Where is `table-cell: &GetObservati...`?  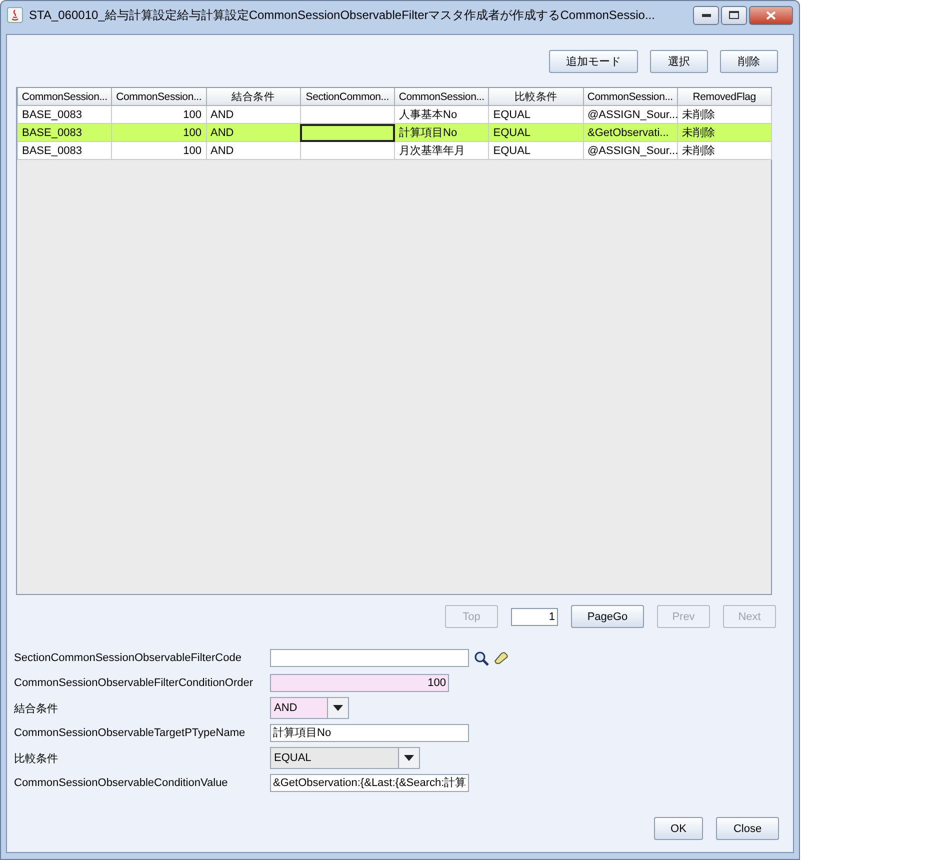 table-cell: &GetObservati... is located at coordinates (630, 133).